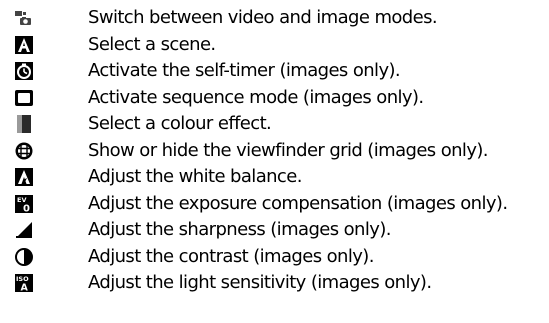  What do you see at coordinates (24, 177) in the screenshot?
I see `white-balance-icon` at bounding box center [24, 177].